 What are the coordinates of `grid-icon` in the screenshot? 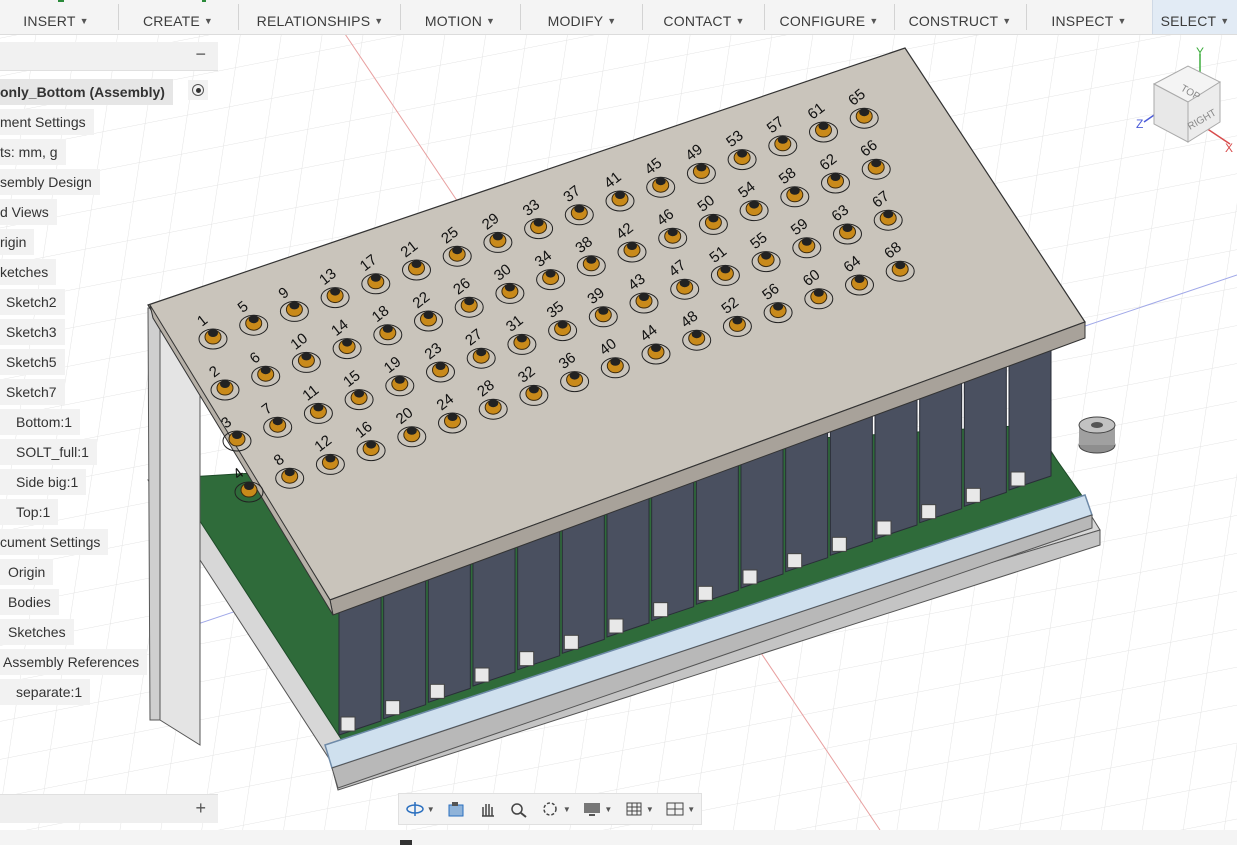 It's located at (634, 809).